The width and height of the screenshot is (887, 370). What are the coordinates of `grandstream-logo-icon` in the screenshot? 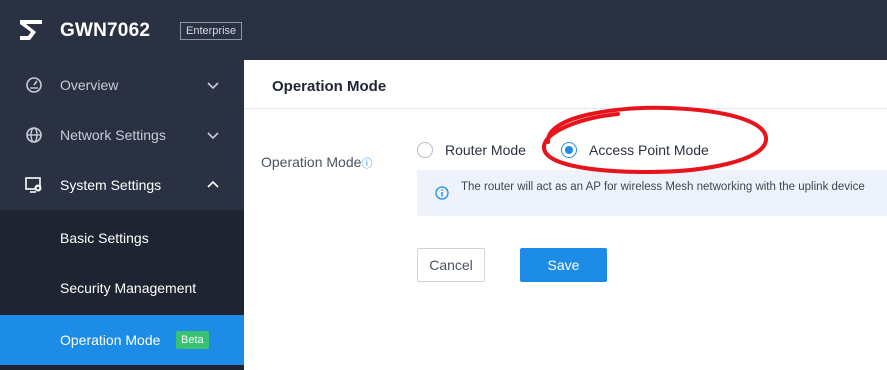 It's located at (31, 30).